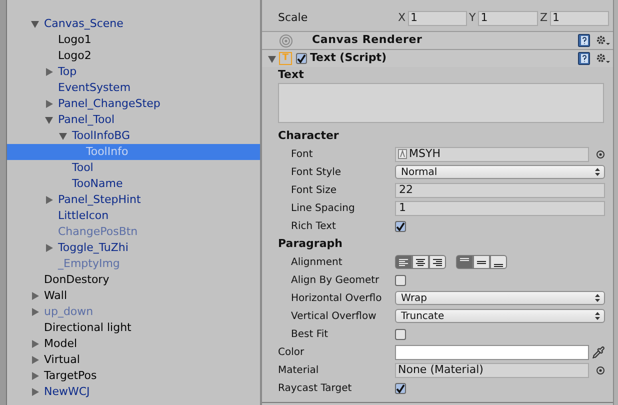  Describe the element at coordinates (313, 226) in the screenshot. I see `property-label: Rich Text` at that location.